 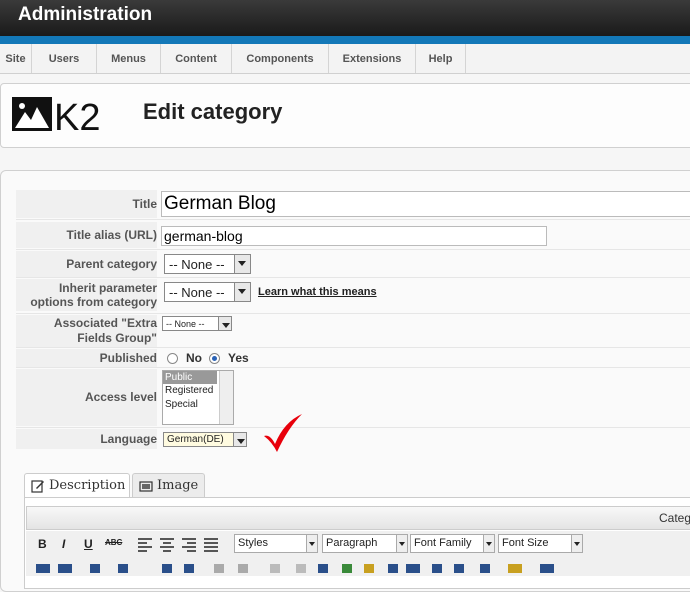 I want to click on italic-button: I, so click(x=63, y=544).